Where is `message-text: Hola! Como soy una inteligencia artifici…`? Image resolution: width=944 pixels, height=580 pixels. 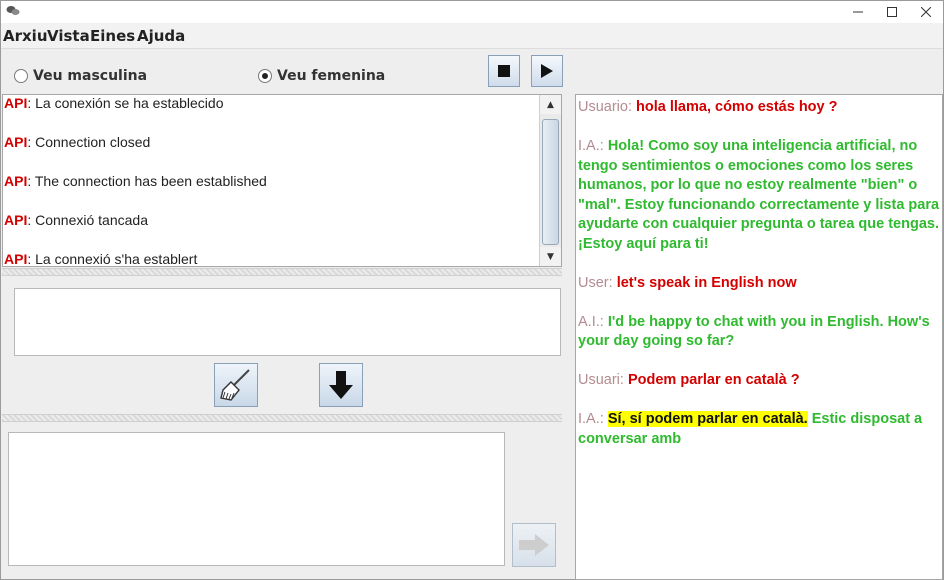
message-text: Hola! Como soy una inteligencia artifici… is located at coordinates (759, 195).